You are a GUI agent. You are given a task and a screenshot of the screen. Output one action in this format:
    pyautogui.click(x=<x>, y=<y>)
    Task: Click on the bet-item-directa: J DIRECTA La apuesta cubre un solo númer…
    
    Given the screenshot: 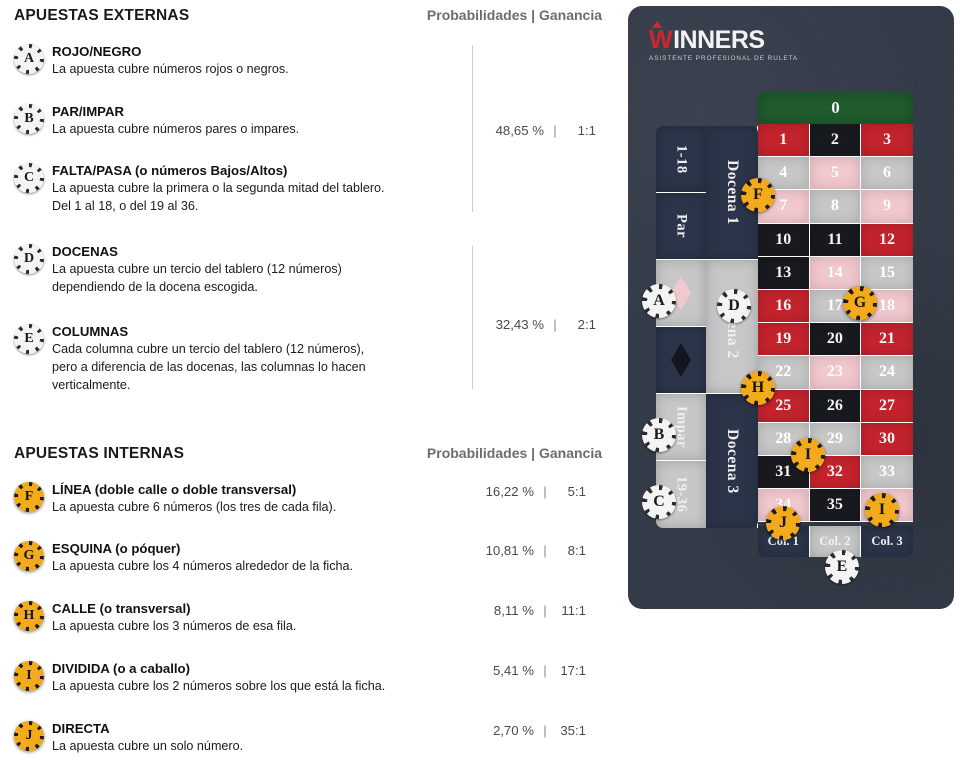 What is the action you would take?
    pyautogui.click(x=128, y=738)
    